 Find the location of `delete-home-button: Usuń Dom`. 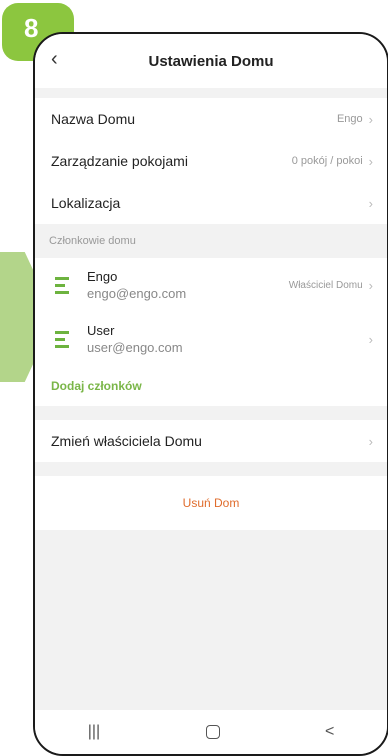

delete-home-button: Usuń Dom is located at coordinates (211, 503).